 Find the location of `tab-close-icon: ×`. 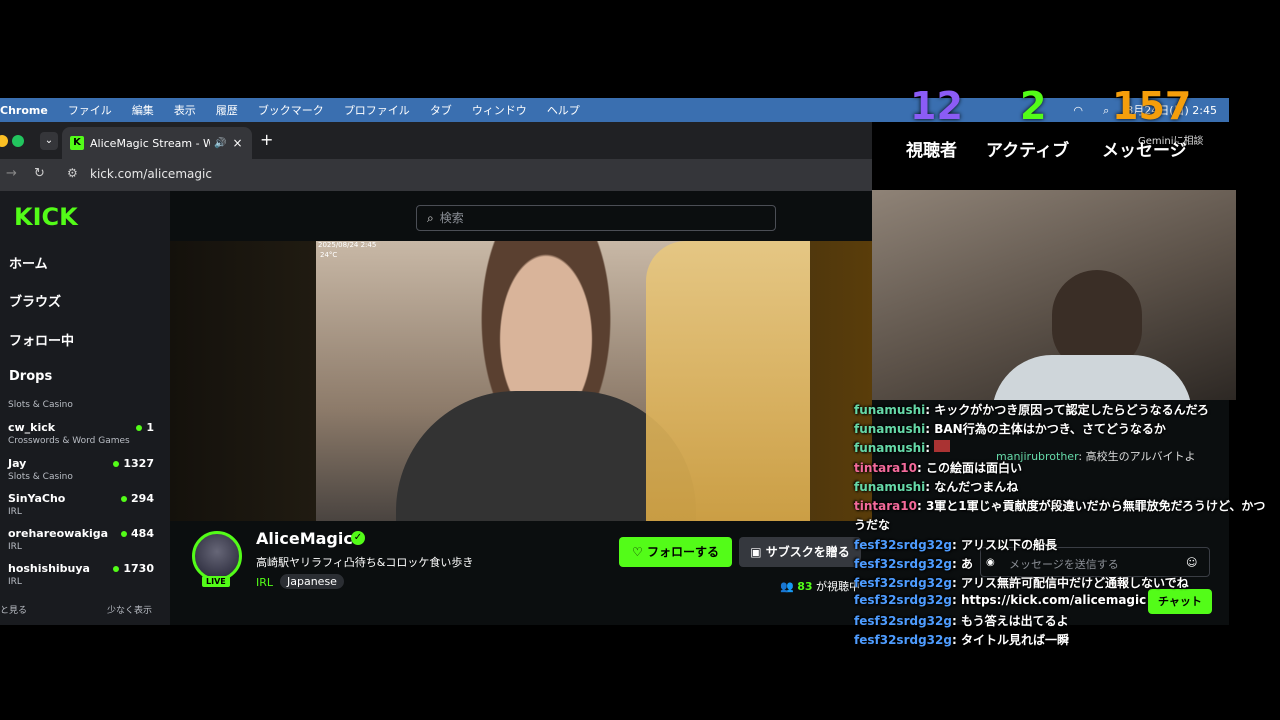

tab-close-icon: × is located at coordinates (237, 143).